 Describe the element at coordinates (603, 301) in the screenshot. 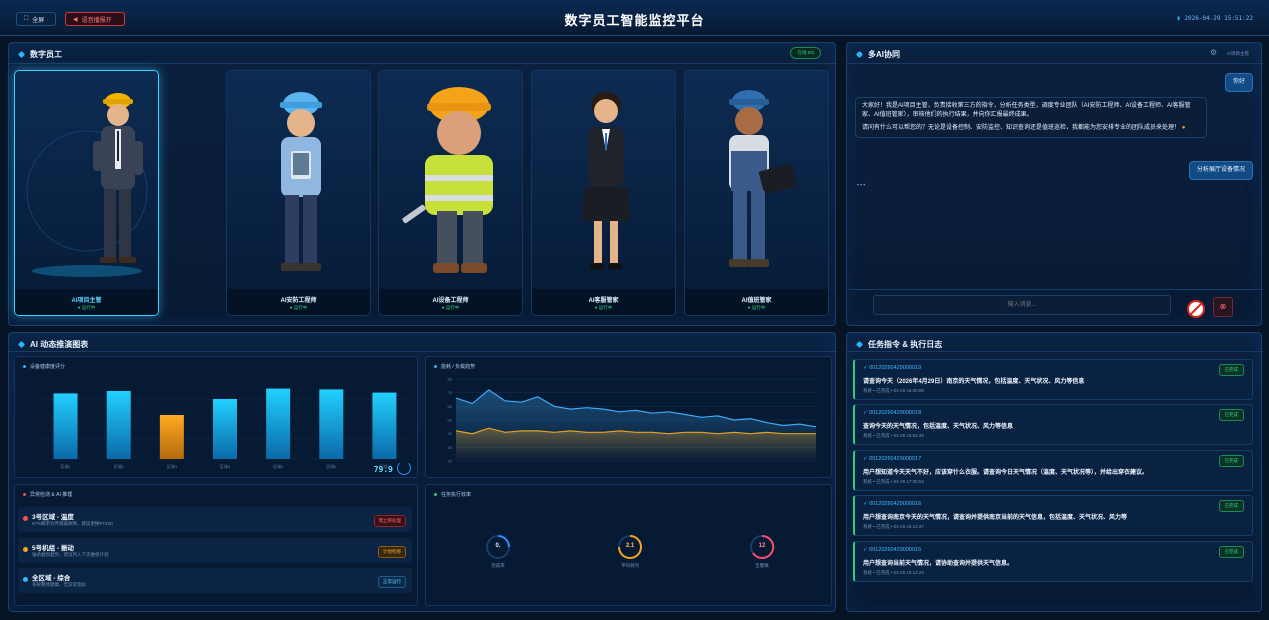

I see `employee-name: AI客服管家` at that location.